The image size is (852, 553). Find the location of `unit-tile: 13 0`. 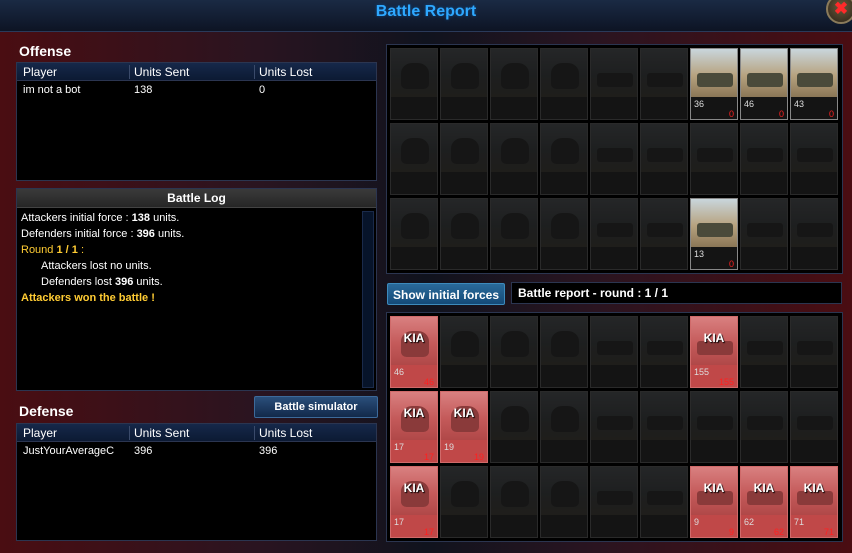

unit-tile: 13 0 is located at coordinates (714, 234).